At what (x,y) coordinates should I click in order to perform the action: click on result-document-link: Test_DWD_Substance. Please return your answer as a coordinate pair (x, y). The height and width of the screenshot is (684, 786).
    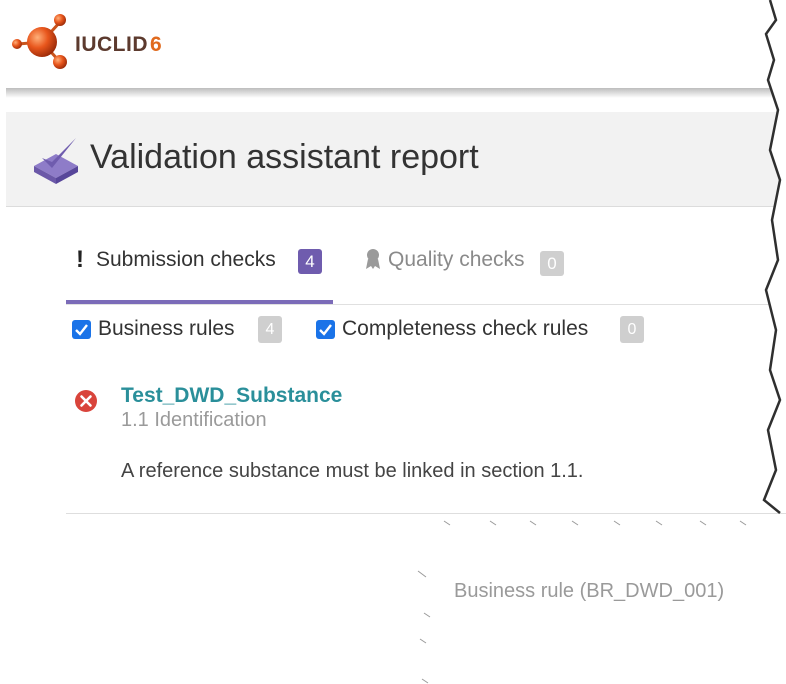
    Looking at the image, I should click on (231, 396).